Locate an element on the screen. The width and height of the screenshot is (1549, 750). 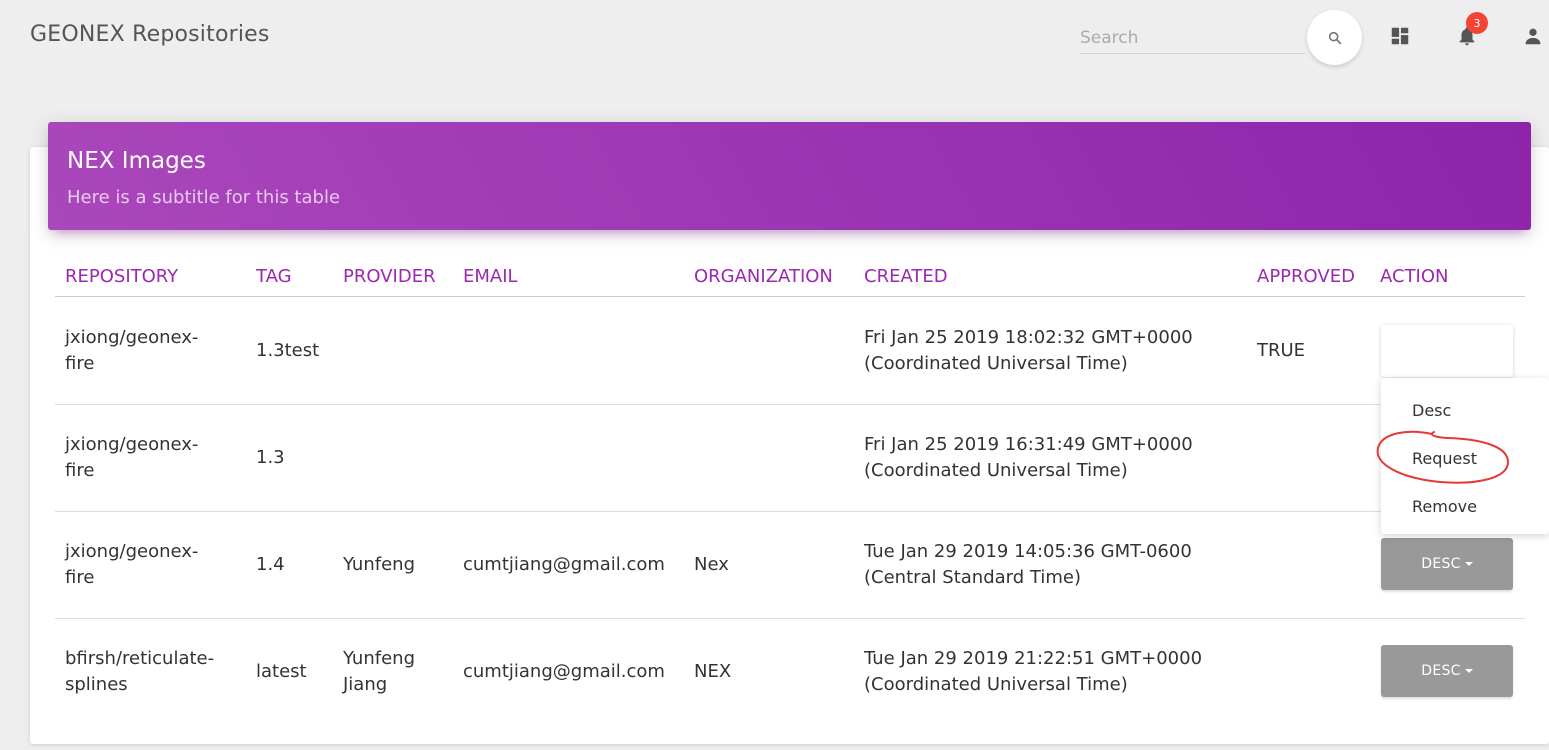
cell-repository: bfirsh/reticulate-splines is located at coordinates (140, 671).